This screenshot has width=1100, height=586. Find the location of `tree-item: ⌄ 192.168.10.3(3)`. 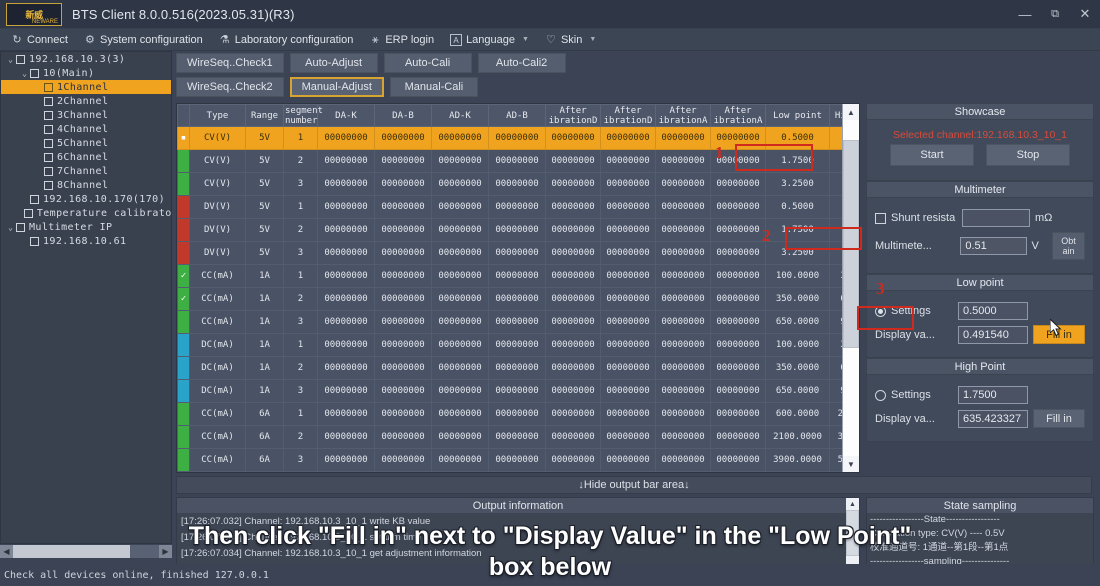

tree-item: ⌄ 192.168.10.3(3) is located at coordinates (86, 59).